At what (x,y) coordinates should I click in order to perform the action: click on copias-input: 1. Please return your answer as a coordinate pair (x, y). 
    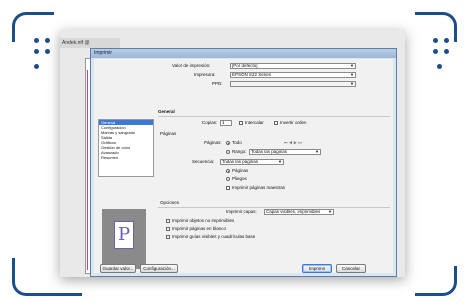
    Looking at the image, I should click on (226, 123).